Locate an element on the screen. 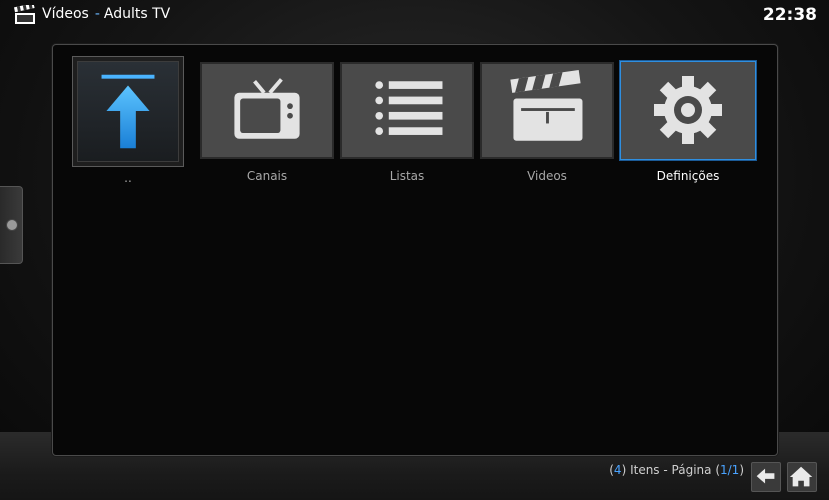 The width and height of the screenshot is (829, 500). up-arrow-icon is located at coordinates (128, 111).